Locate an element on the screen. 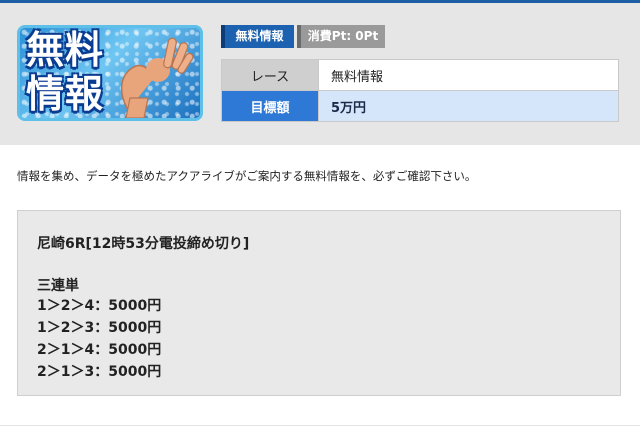 The width and height of the screenshot is (640, 432). table-row-race: レース 無料情報 is located at coordinates (420, 75).